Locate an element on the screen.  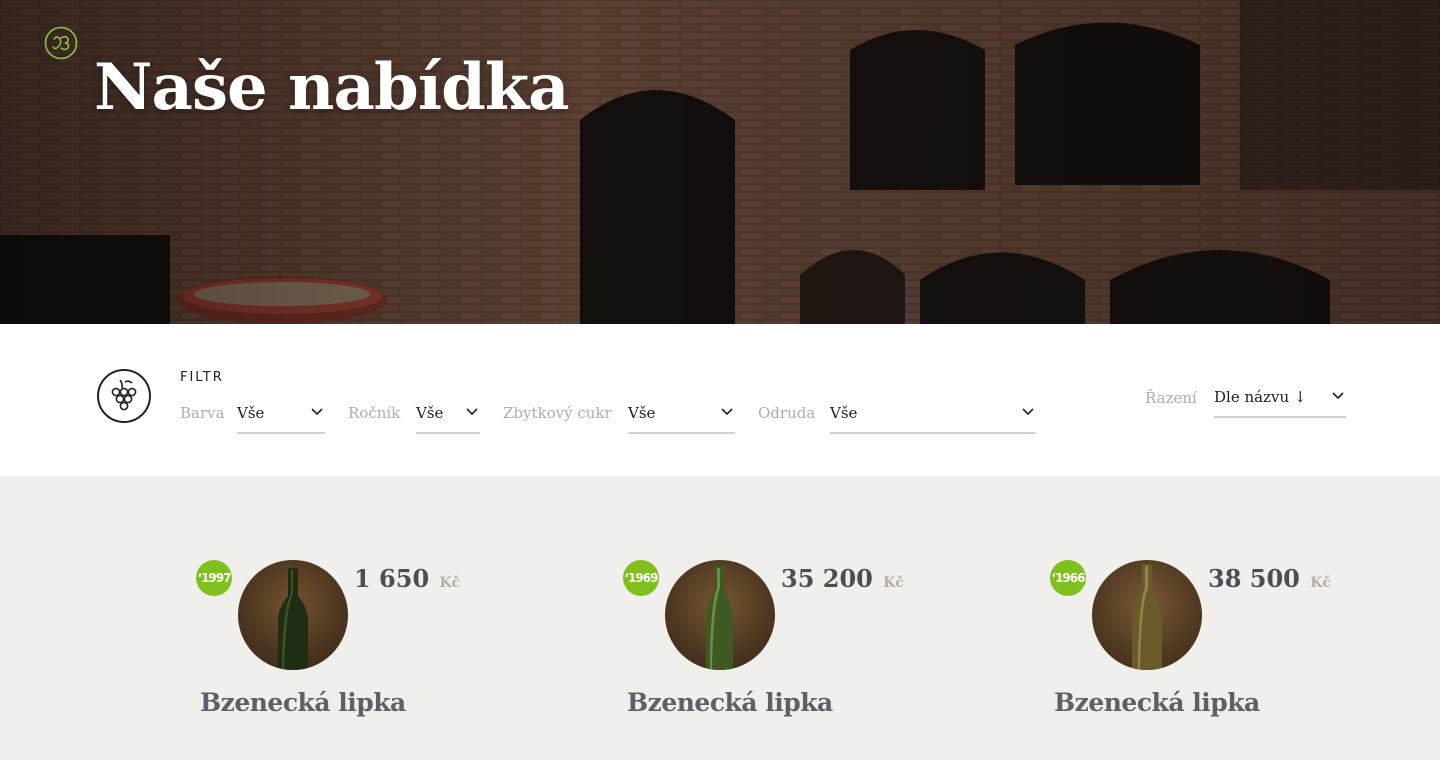
filter-title: FILTR is located at coordinates (202, 377).